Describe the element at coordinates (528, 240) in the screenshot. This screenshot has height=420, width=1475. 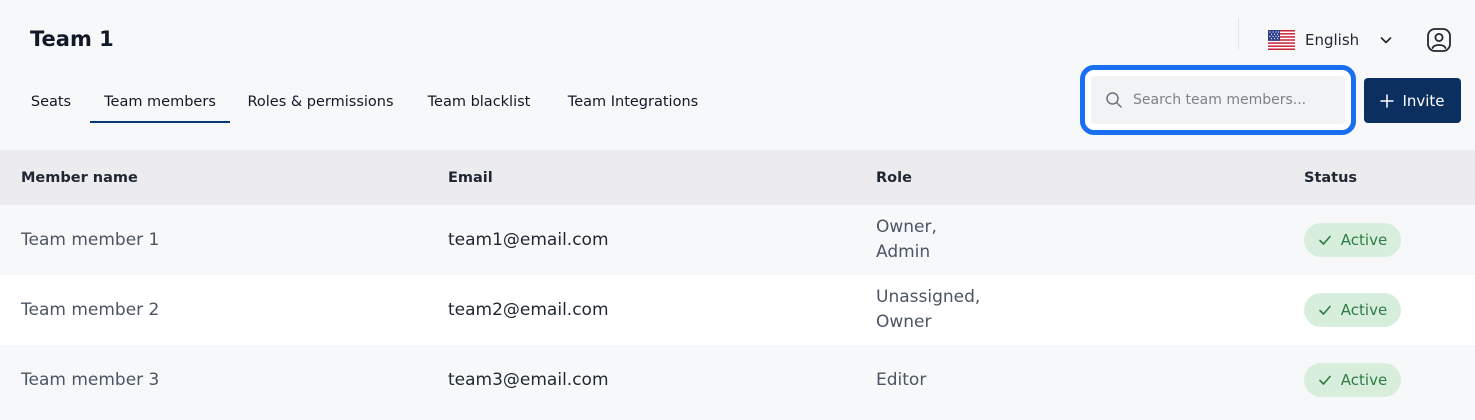
I see `member-email: team1@email.com` at that location.